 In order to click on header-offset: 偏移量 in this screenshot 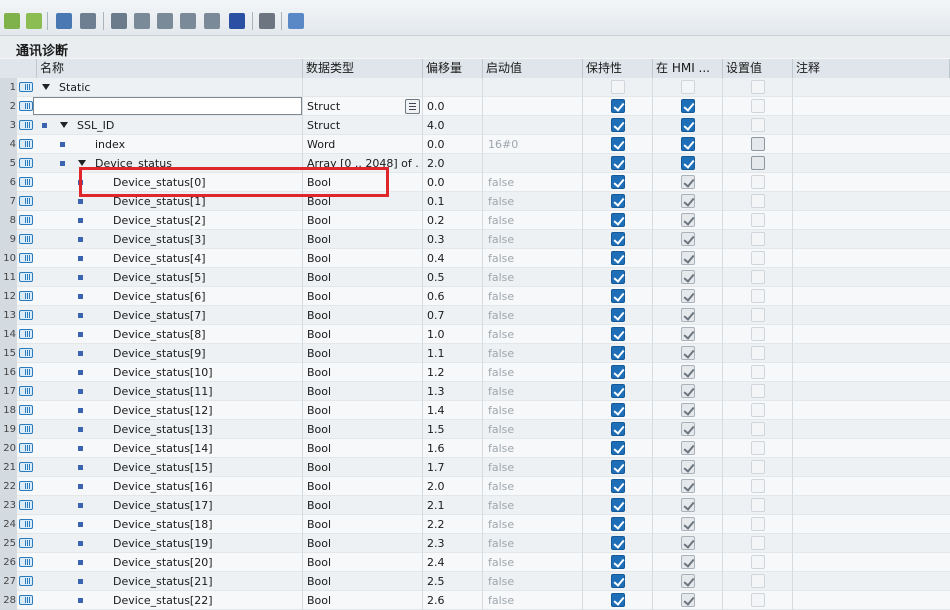, I will do `click(453, 68)`.